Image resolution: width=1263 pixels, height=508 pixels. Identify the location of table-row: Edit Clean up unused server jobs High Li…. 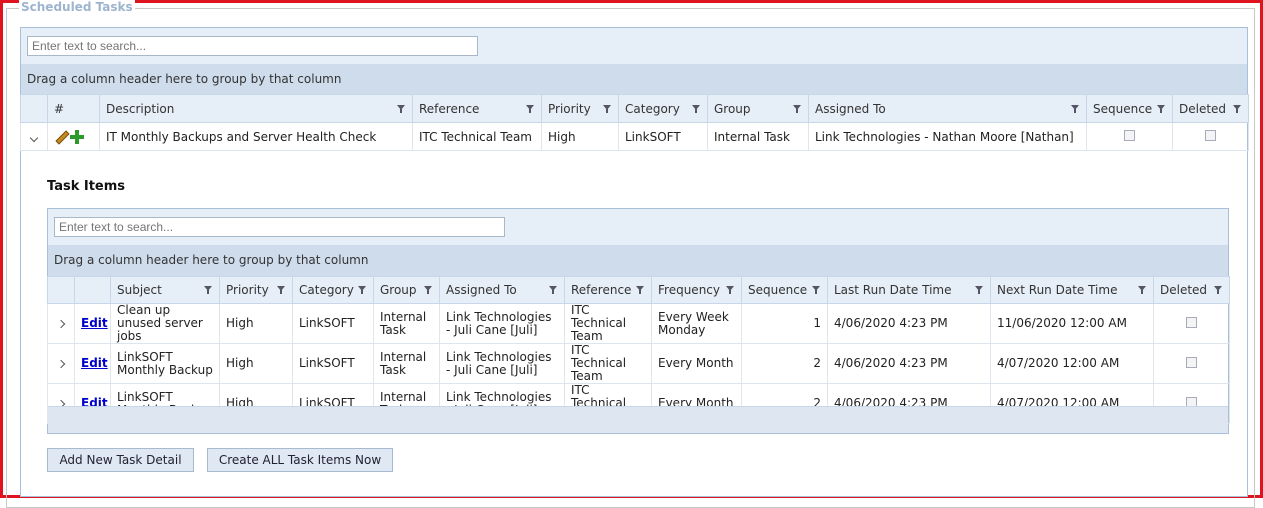
(638, 323).